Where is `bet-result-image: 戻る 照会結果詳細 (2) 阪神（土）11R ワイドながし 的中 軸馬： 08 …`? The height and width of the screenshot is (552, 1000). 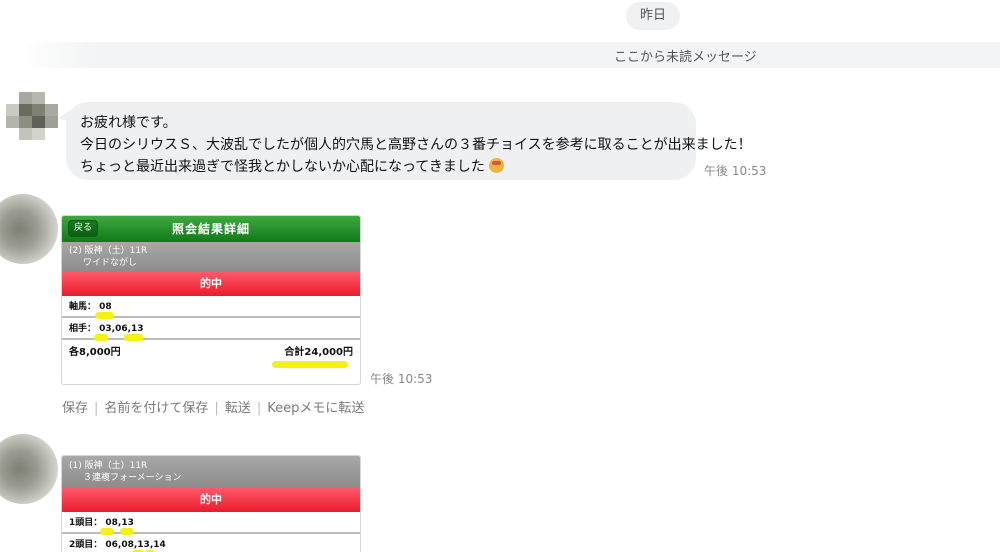 bet-result-image: 戻る 照会結果詳細 (2) 阪神（土）11R ワイドながし 的中 軸馬： 08 … is located at coordinates (211, 300).